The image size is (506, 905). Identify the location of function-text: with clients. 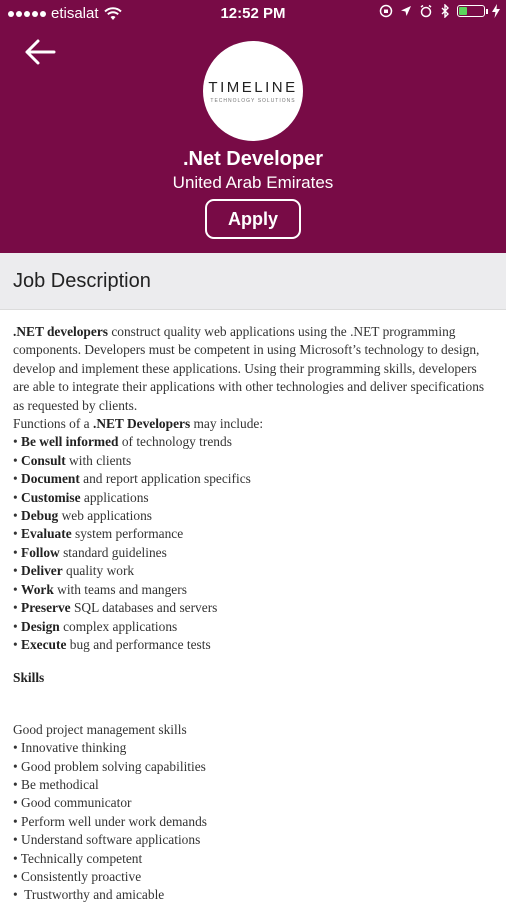
(98, 460).